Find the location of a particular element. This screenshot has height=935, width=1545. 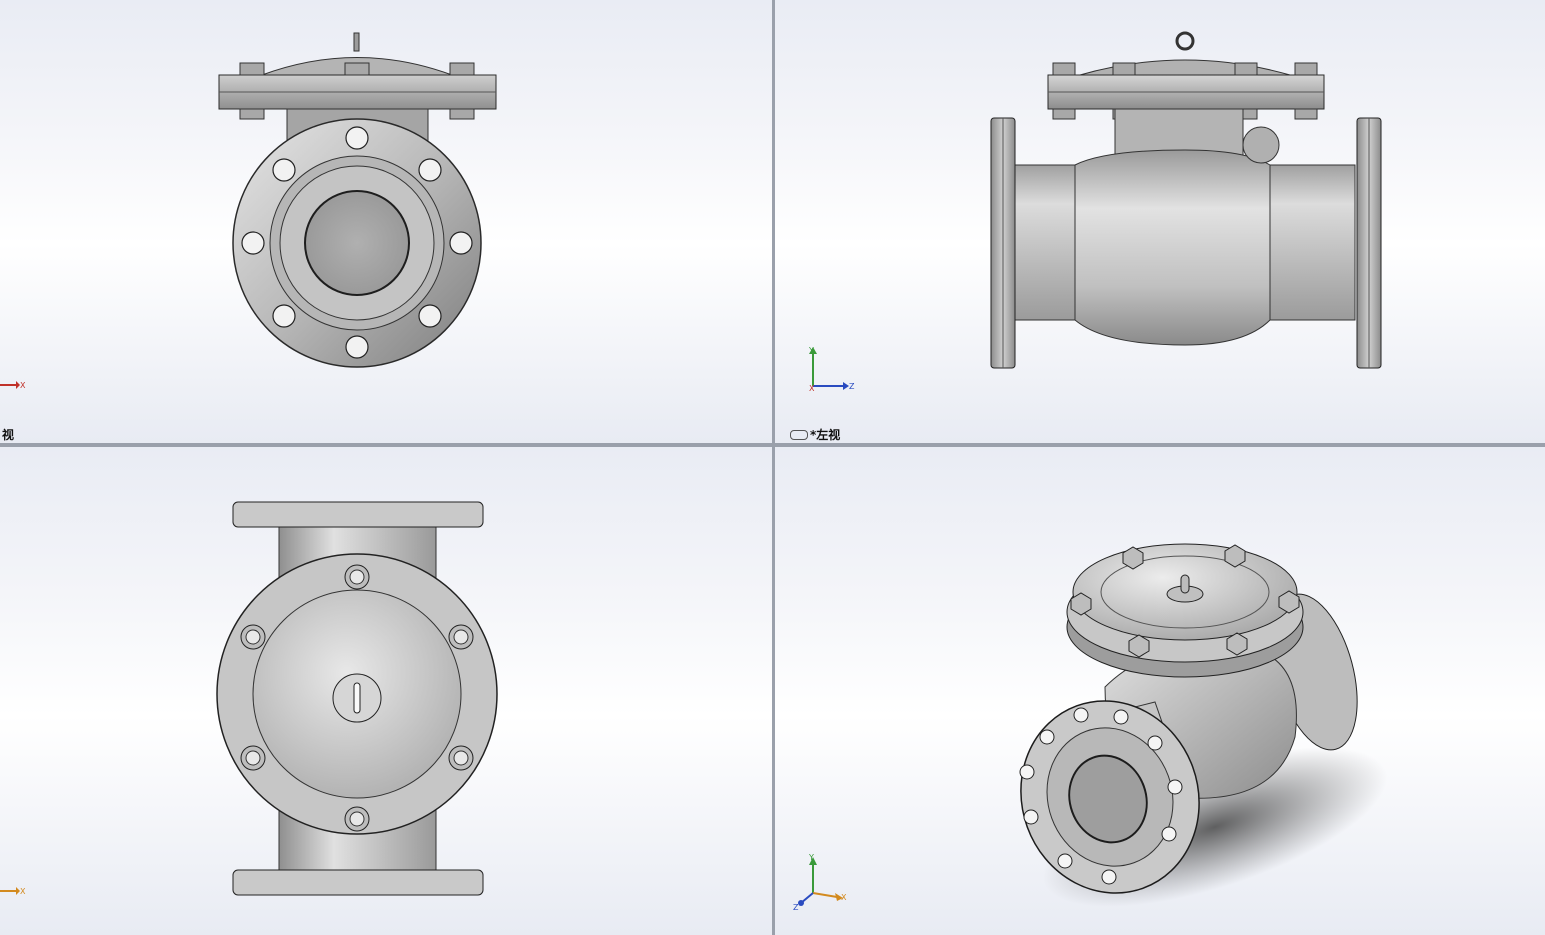

viewport-label: 视 is located at coordinates (8, 435).